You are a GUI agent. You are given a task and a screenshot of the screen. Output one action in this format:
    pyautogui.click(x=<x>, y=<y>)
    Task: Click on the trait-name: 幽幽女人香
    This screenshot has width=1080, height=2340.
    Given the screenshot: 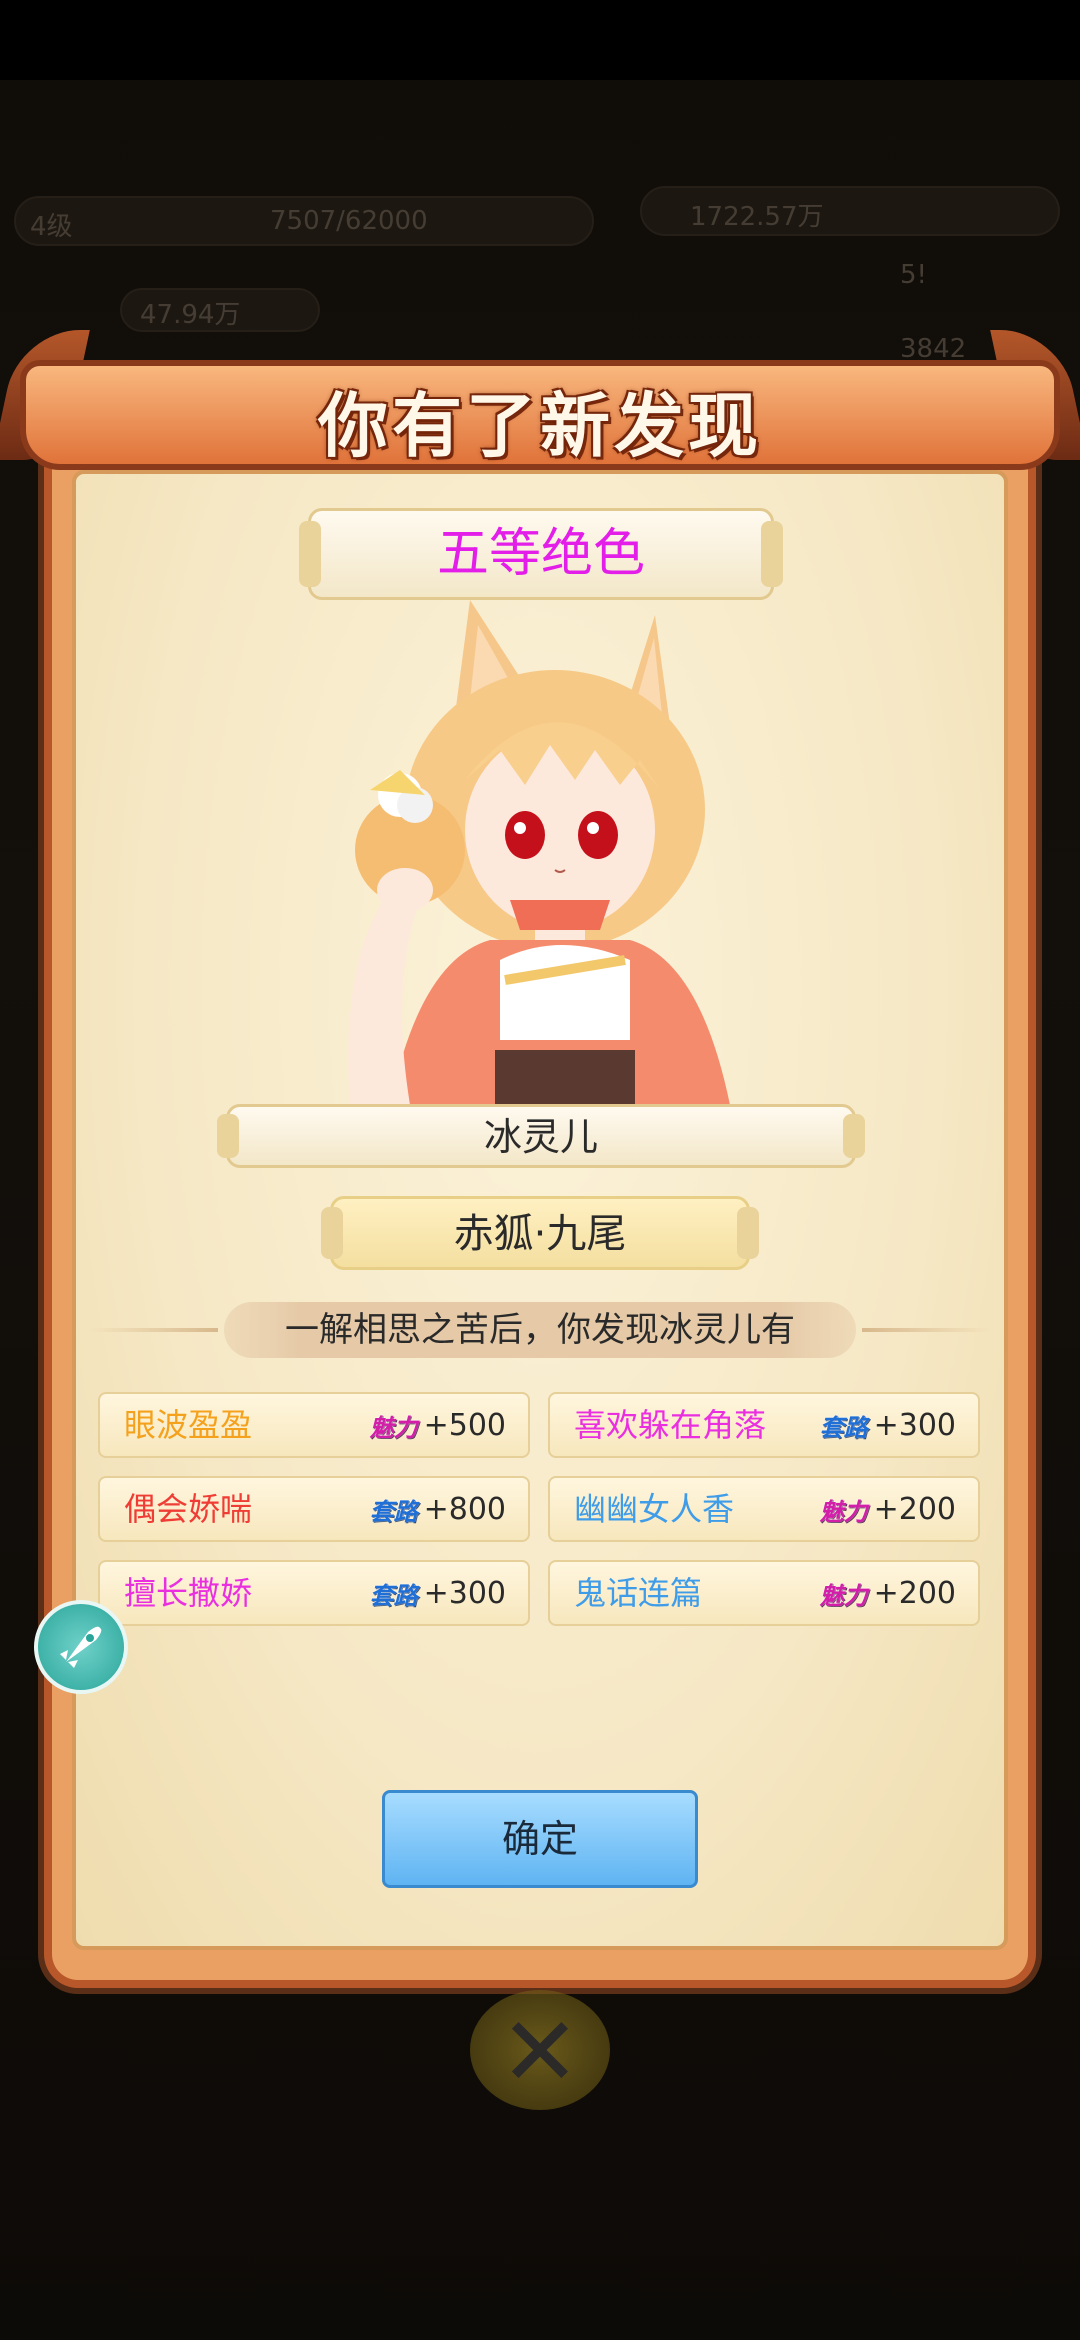 What is the action you would take?
    pyautogui.click(x=654, y=1509)
    